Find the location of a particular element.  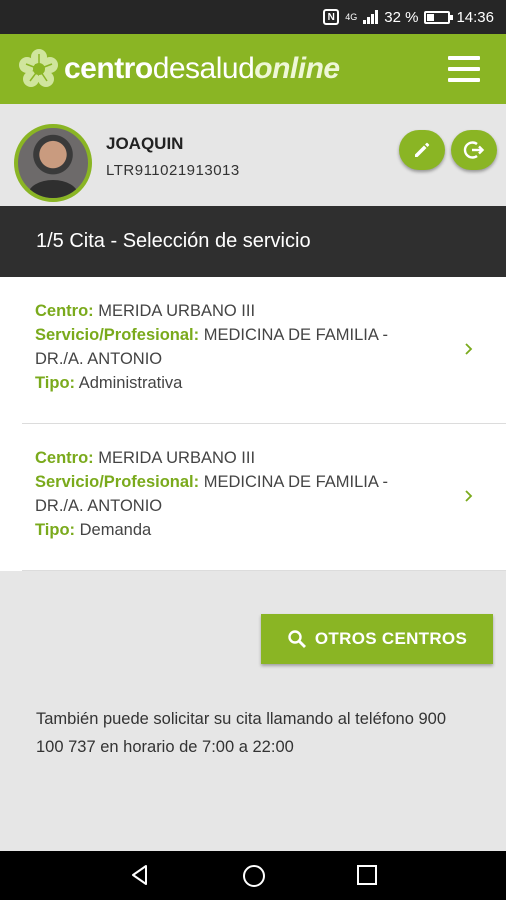

profile-name: JOAQUIN is located at coordinates (145, 143).